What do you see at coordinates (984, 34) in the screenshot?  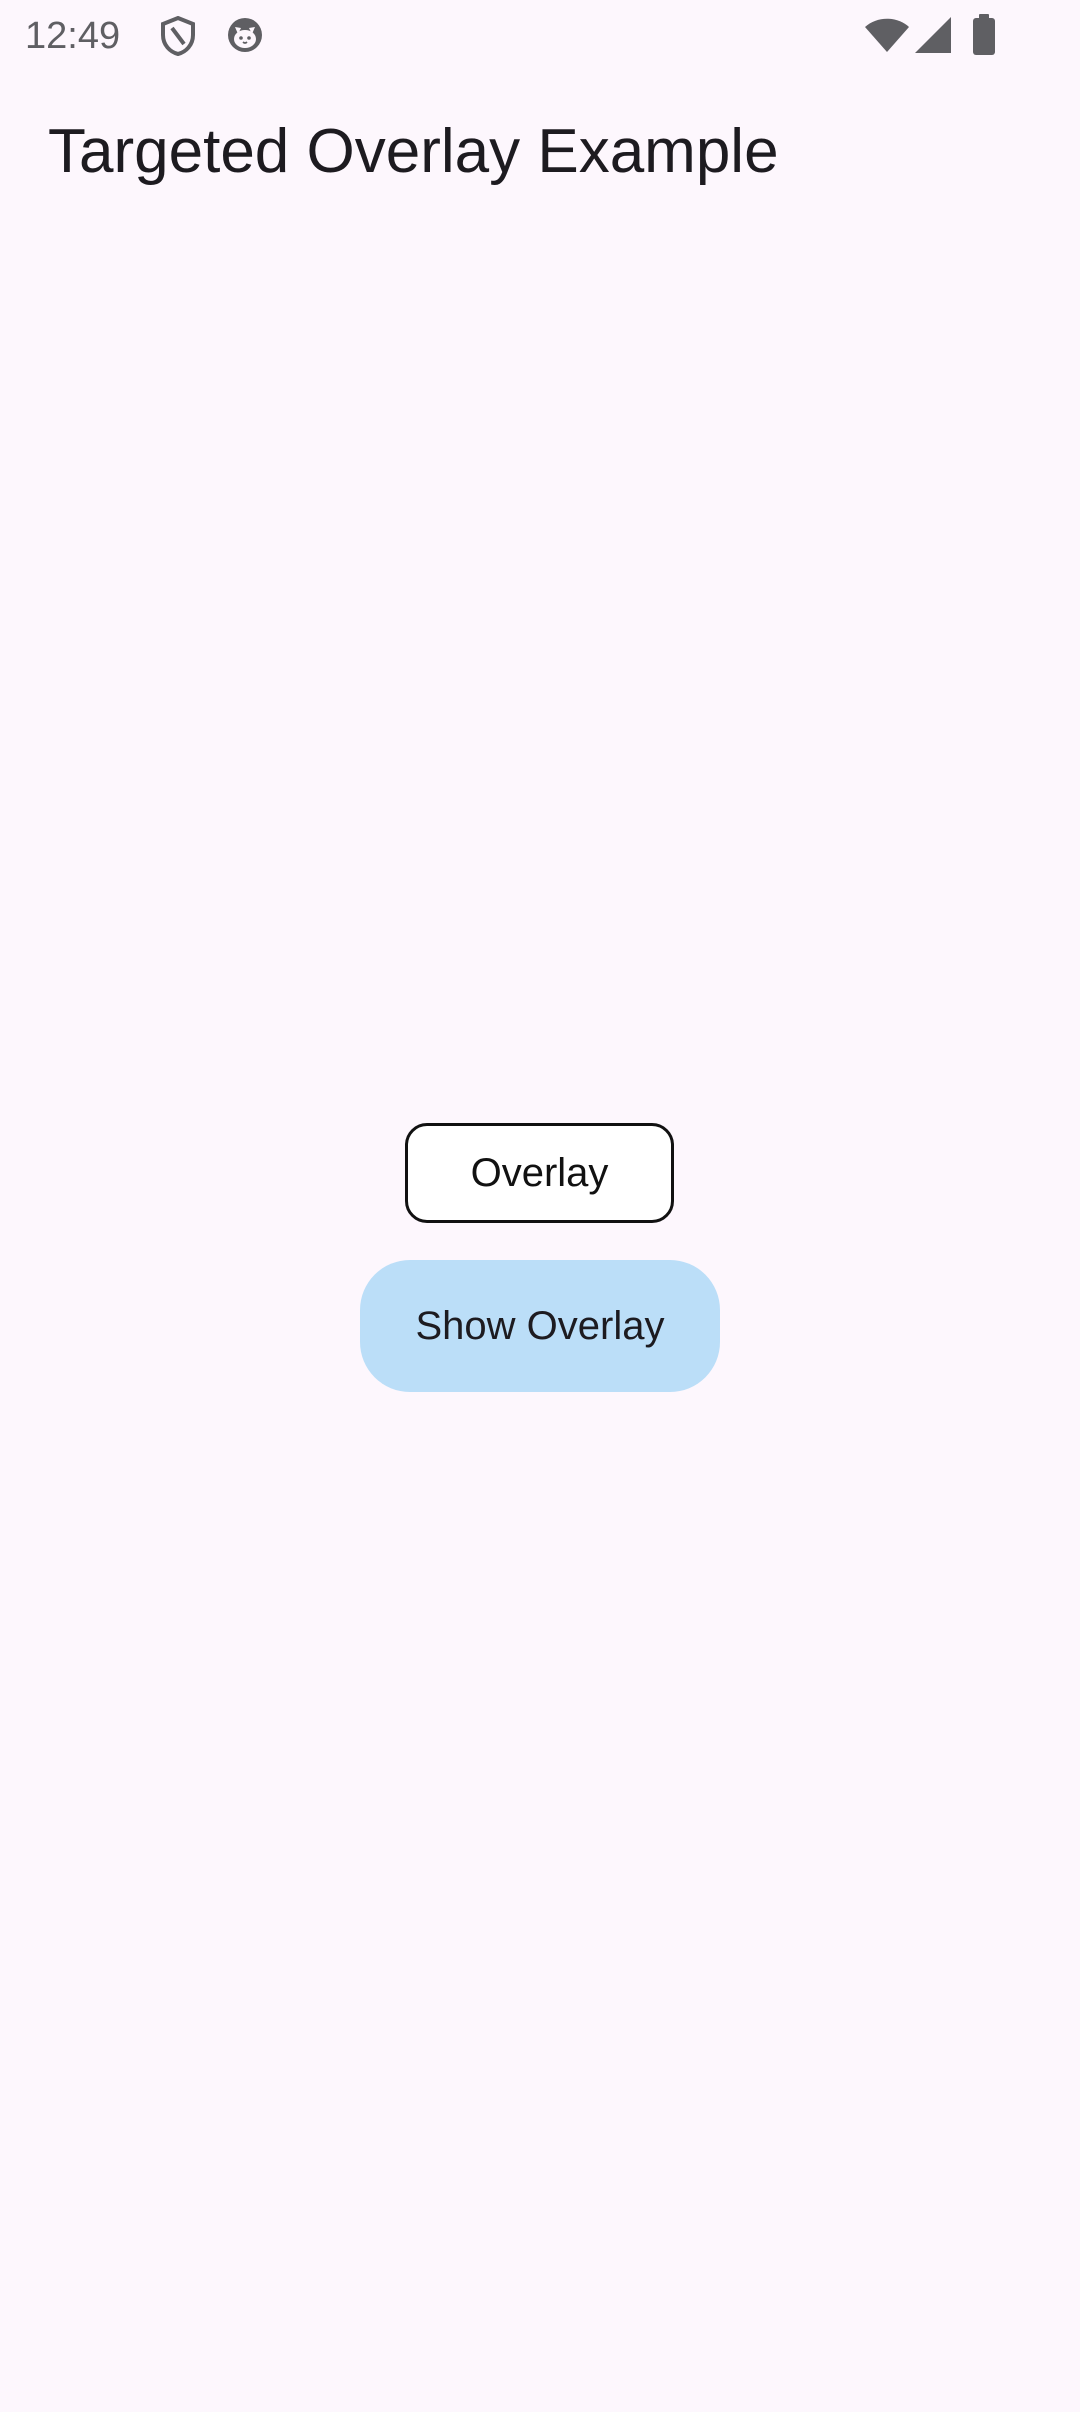 I see `battery-icon` at bounding box center [984, 34].